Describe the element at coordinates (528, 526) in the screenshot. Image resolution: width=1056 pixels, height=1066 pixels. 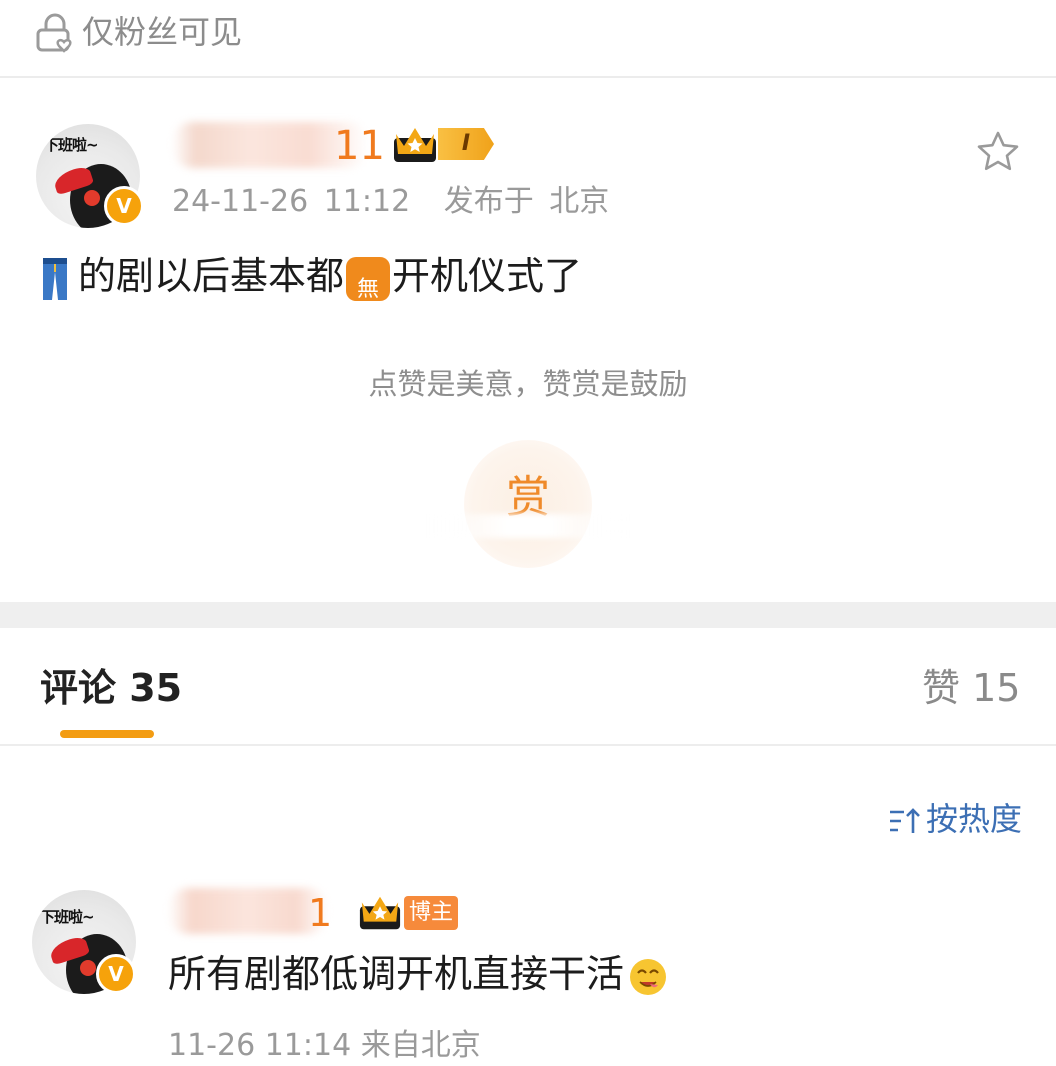
I see `reward-obscured-strip` at that location.